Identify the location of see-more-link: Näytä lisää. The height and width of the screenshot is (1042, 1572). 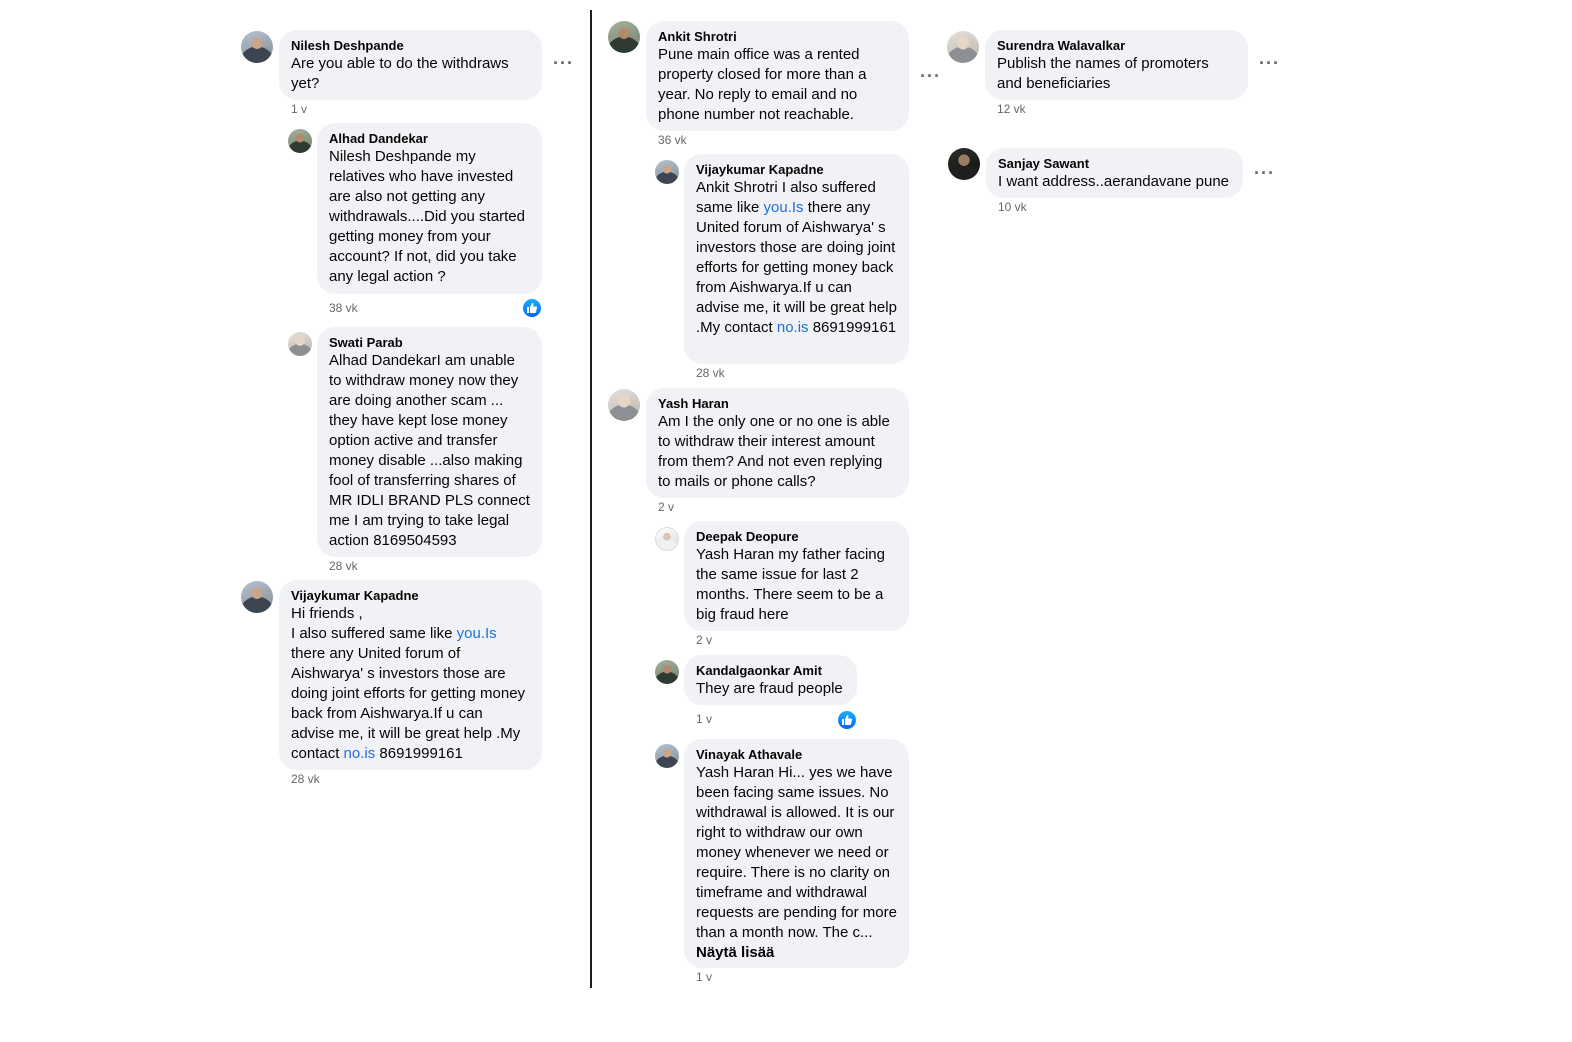
(735, 952).